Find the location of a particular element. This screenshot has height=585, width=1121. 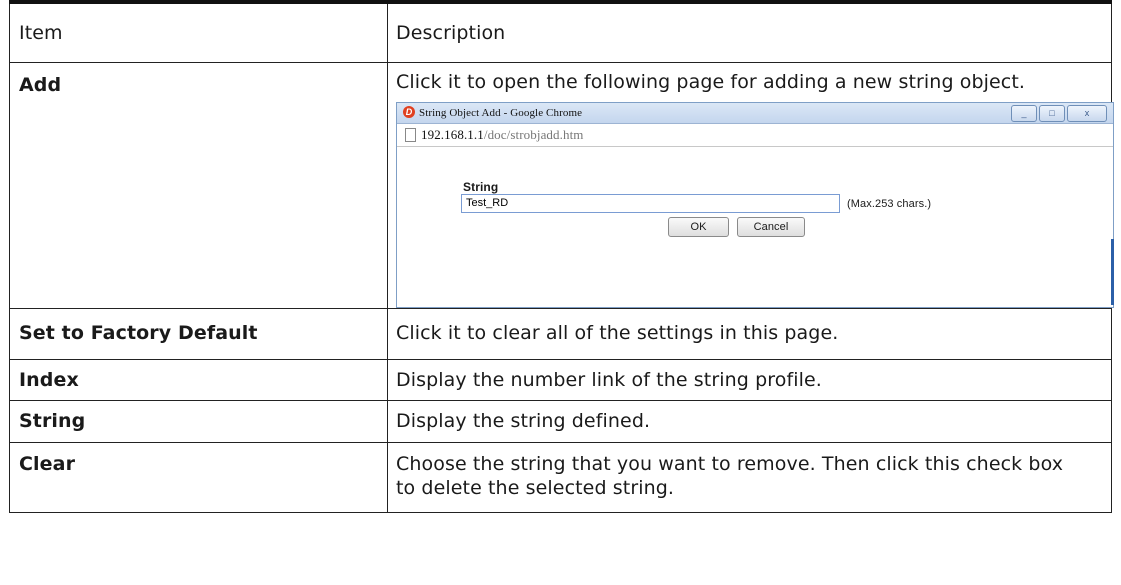

string-input is located at coordinates (650, 203).